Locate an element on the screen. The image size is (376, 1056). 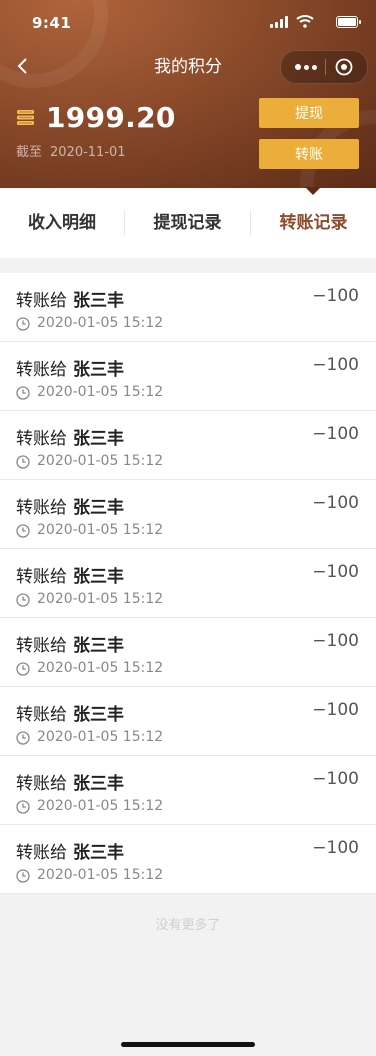
status-bar: 9:41 is located at coordinates (188, 22).